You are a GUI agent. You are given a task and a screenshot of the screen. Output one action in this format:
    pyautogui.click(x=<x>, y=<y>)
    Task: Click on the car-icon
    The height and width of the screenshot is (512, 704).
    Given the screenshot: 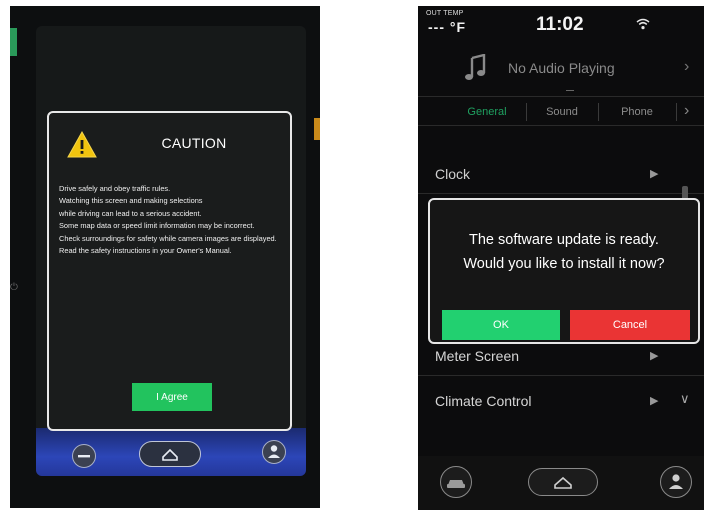 What is the action you would take?
    pyautogui.click(x=455, y=483)
    